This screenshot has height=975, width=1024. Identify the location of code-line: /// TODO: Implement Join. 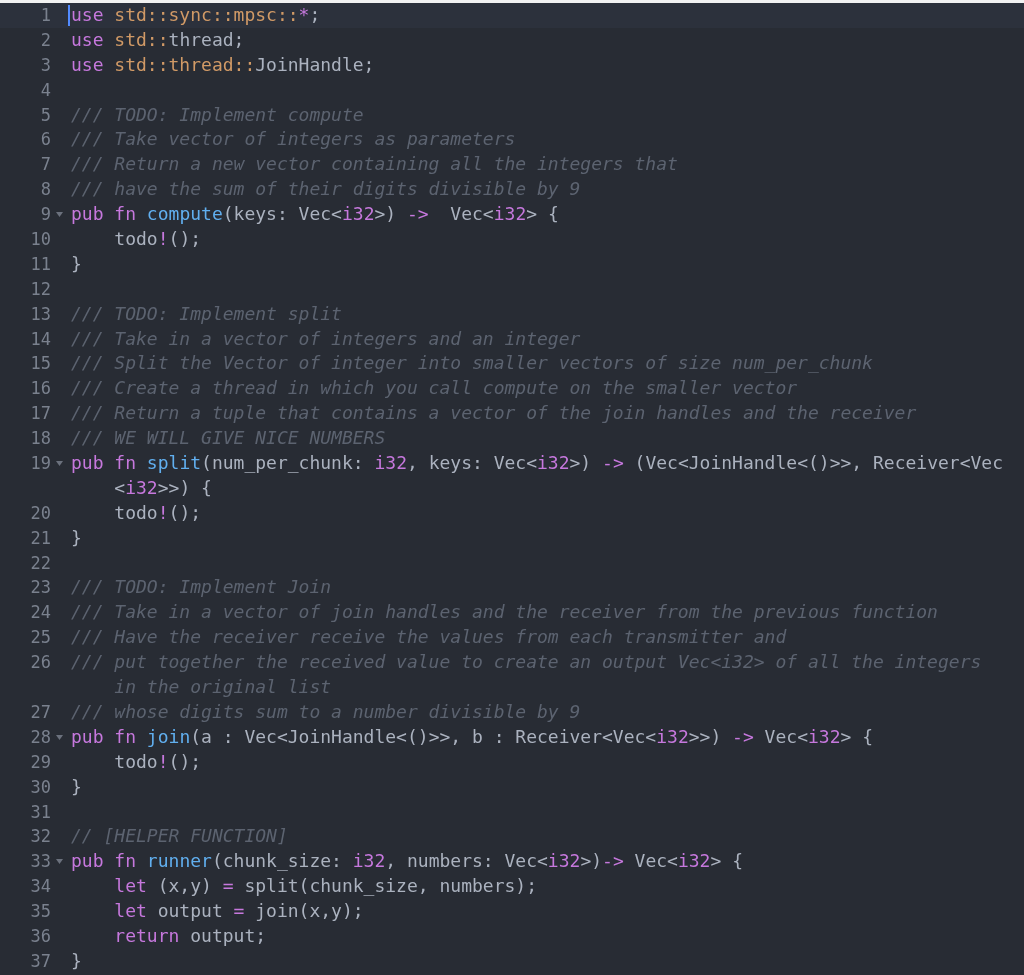
(201, 587).